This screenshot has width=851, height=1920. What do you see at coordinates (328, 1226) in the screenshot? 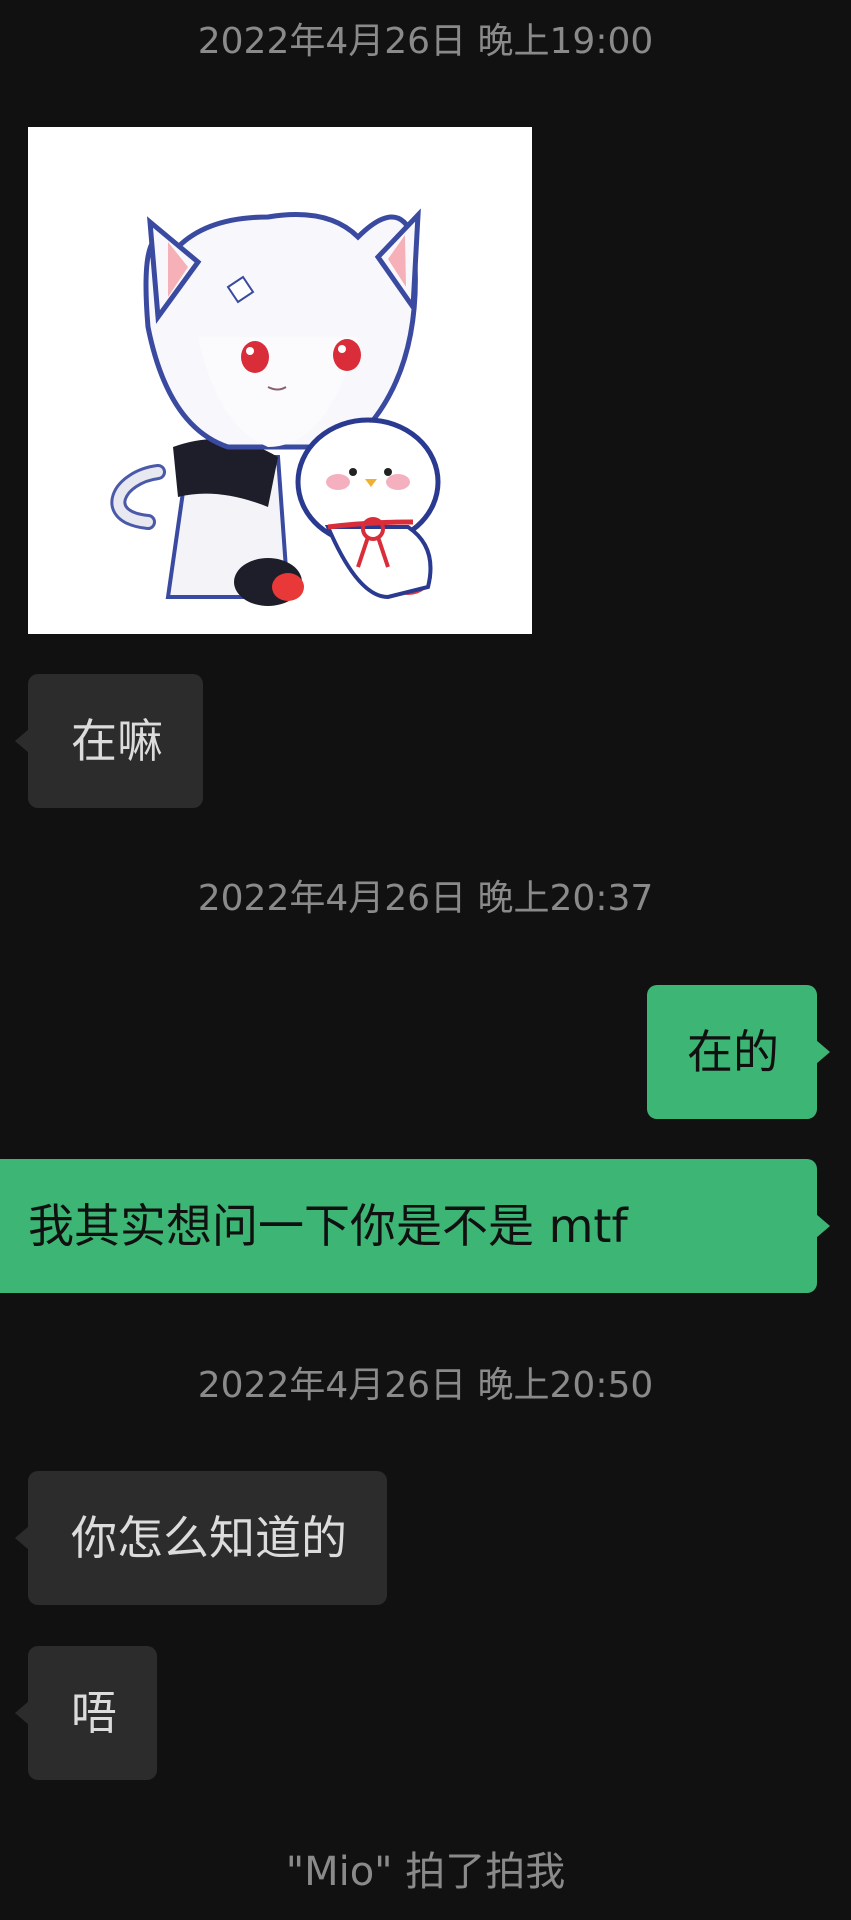
I see `message-text: 我其实想问一下你是不是 mtf` at bounding box center [328, 1226].